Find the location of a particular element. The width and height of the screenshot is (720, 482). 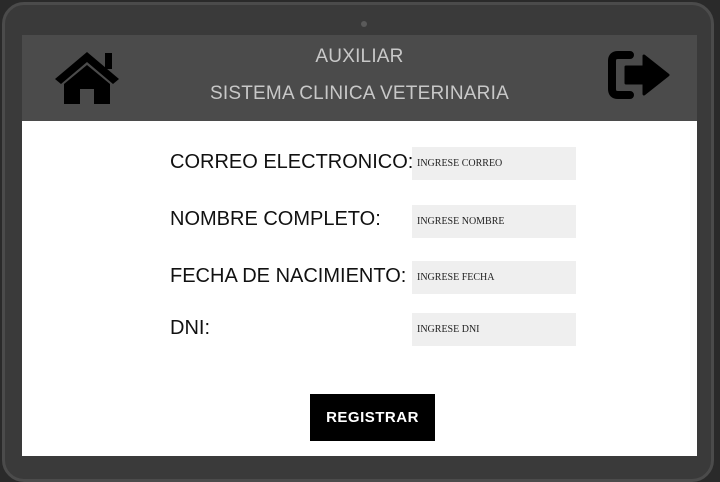

dni-field is located at coordinates (494, 329).